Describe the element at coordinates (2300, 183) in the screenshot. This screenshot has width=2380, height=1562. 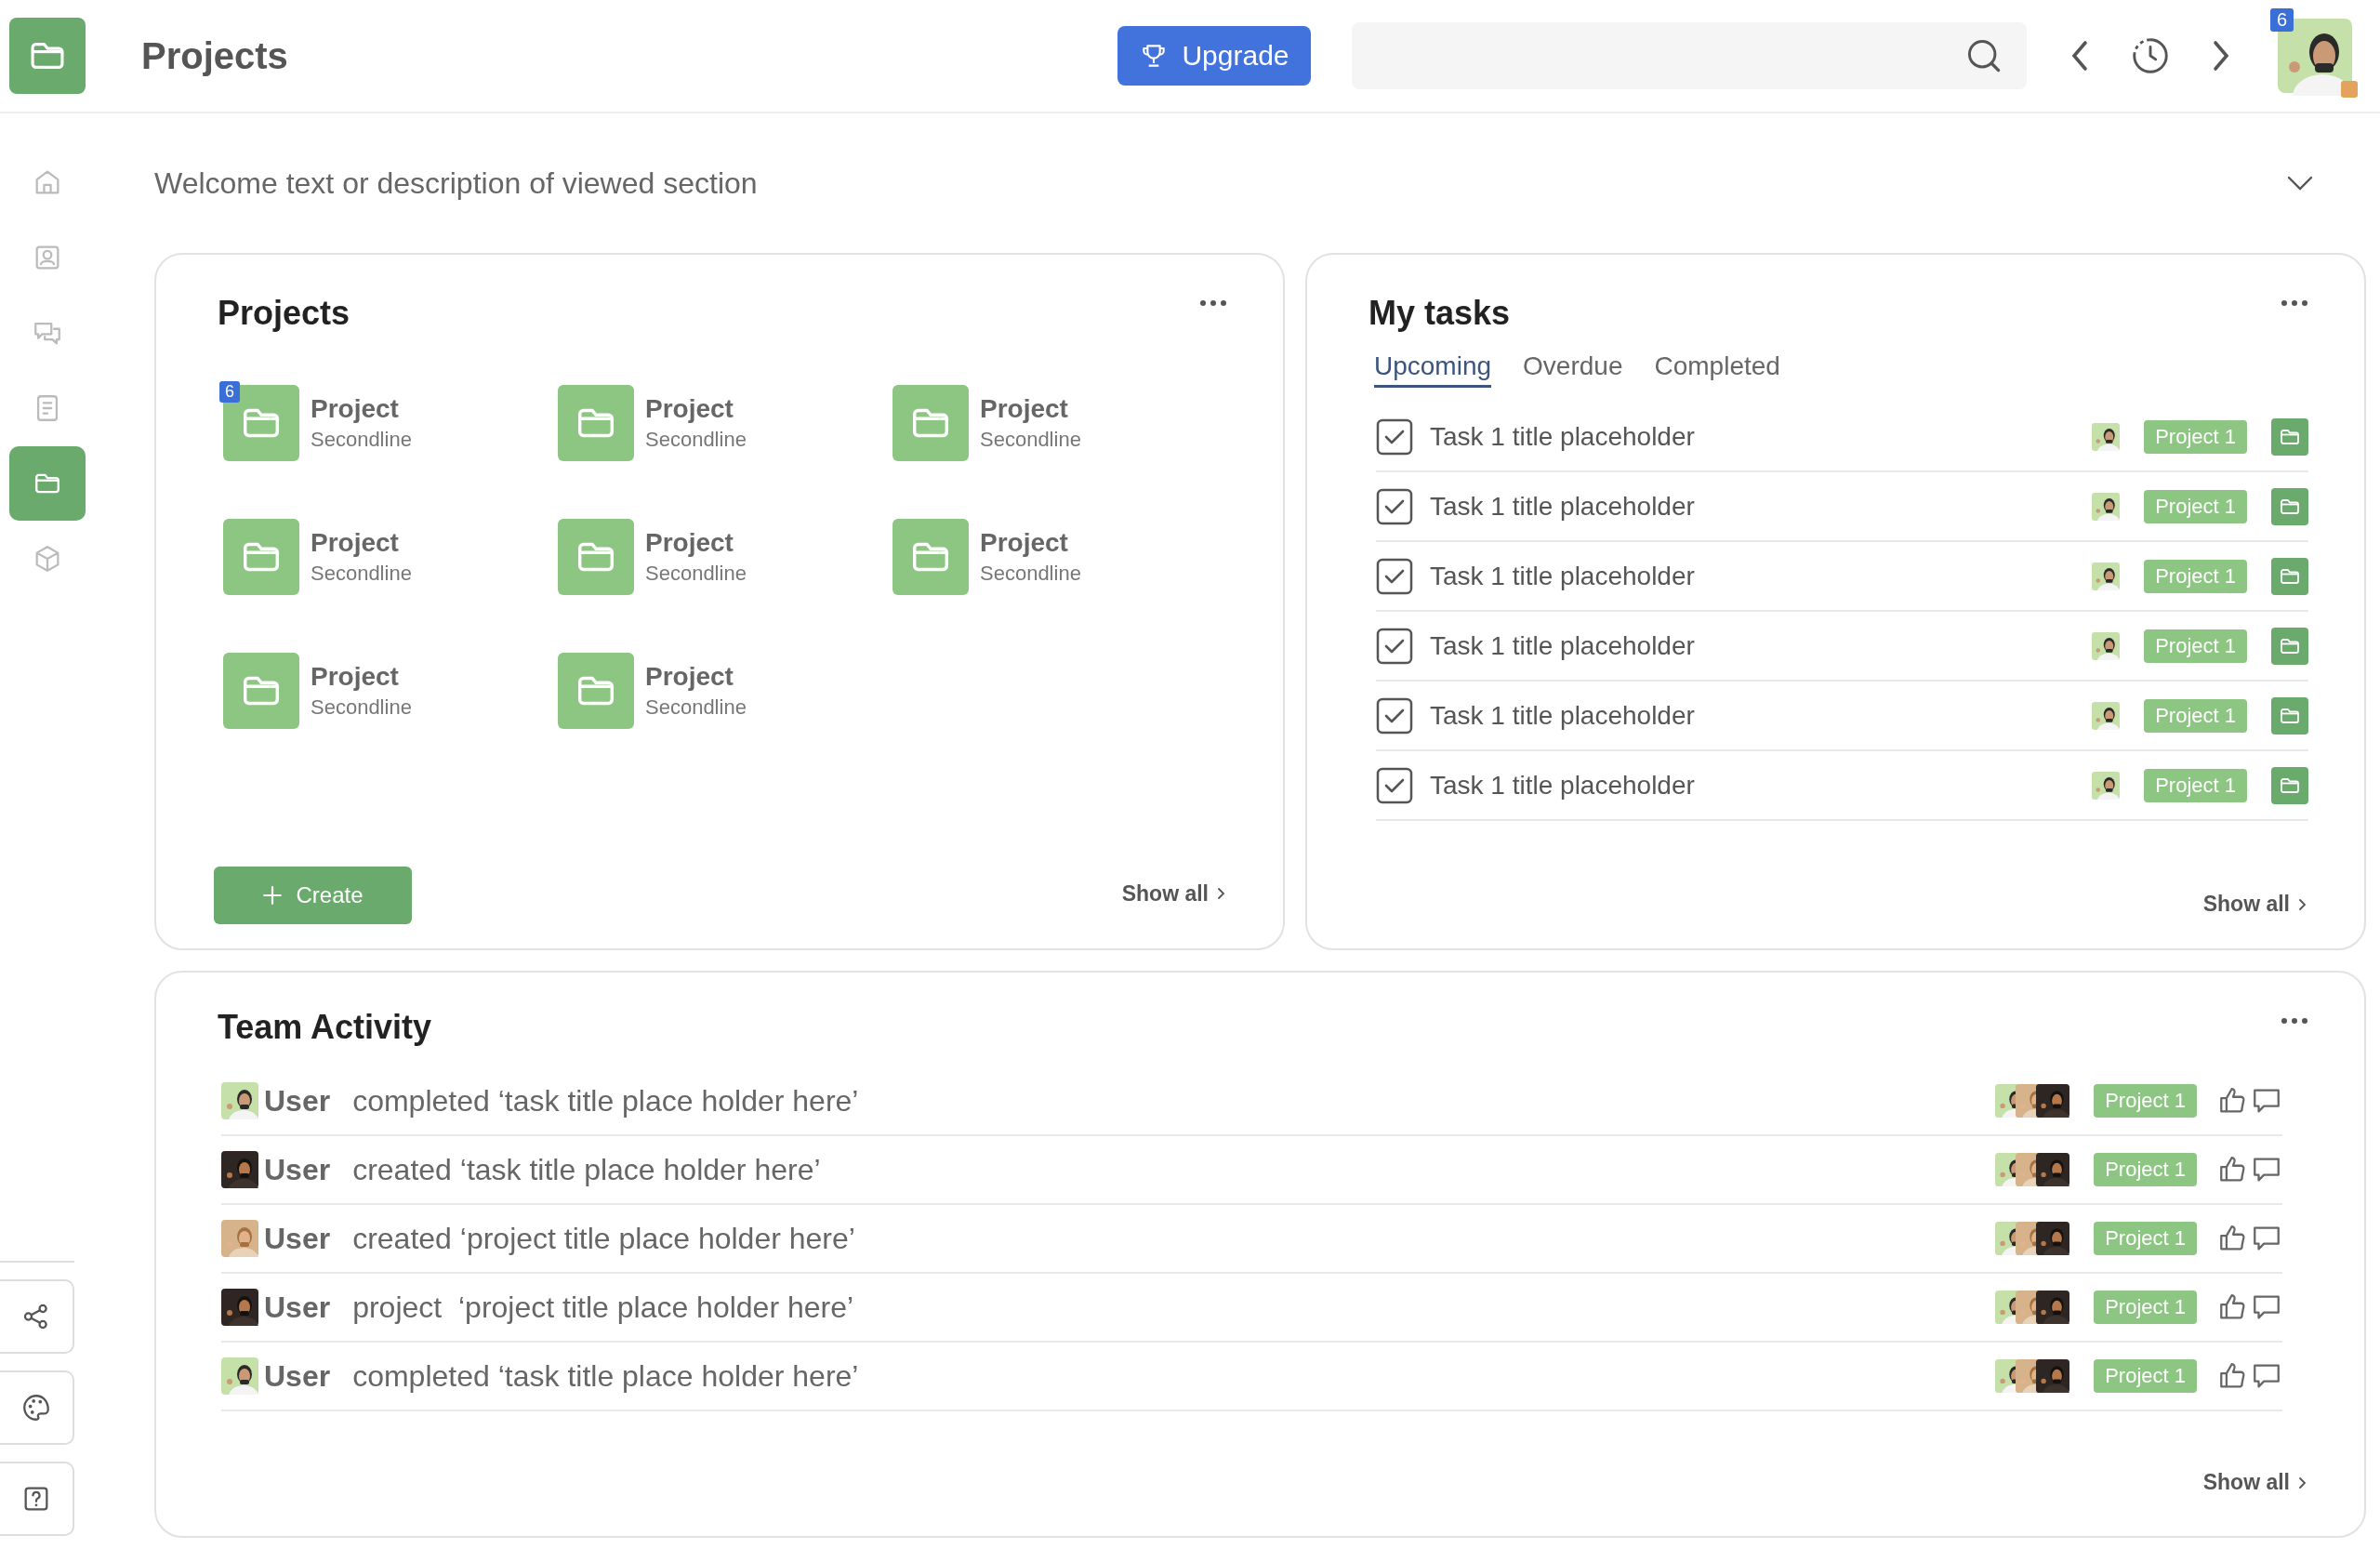
I see `chevron-down-icon` at that location.